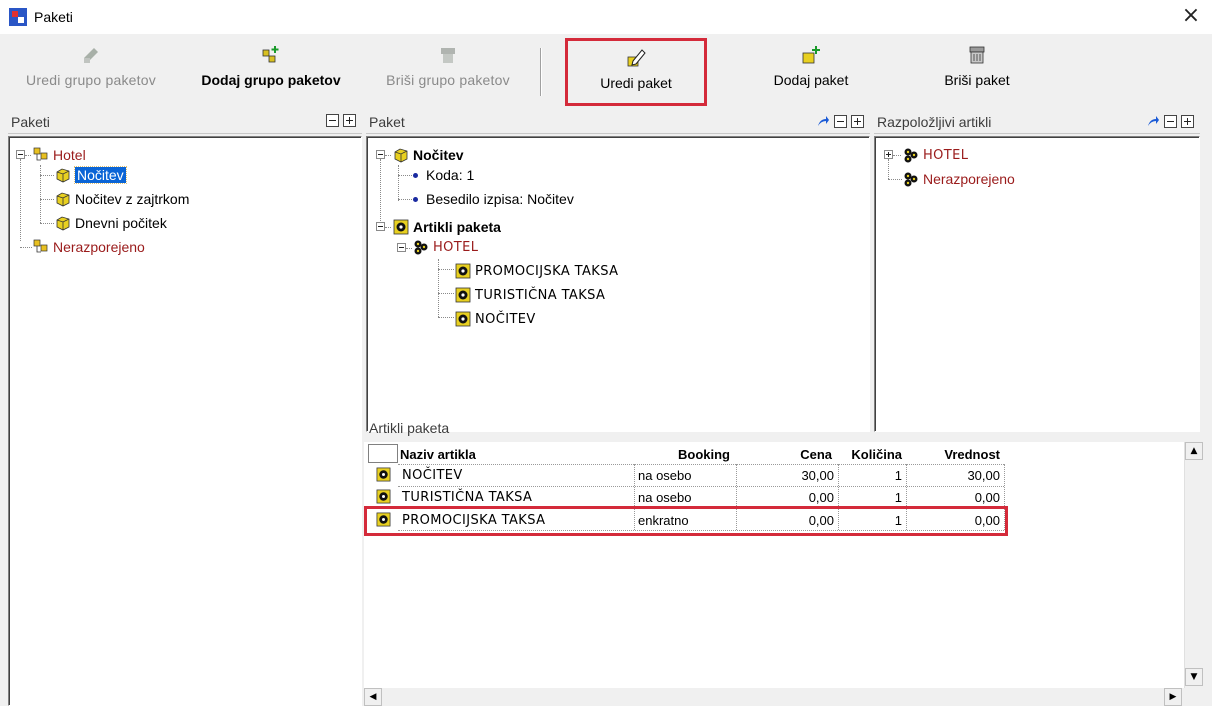  What do you see at coordinates (983, 475) in the screenshot?
I see `cell-value: 30,00` at bounding box center [983, 475].